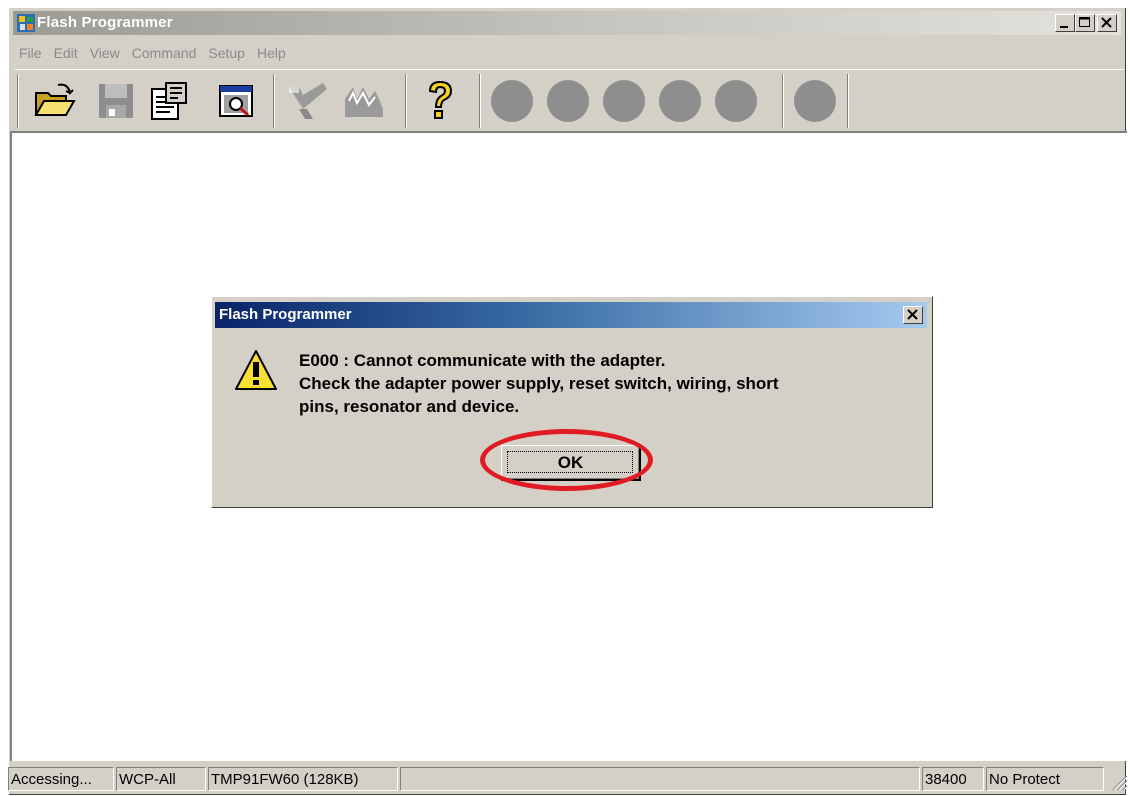 The height and width of the screenshot is (796, 1130). Describe the element at coordinates (1118, 781) in the screenshot. I see `resize-grip-icon` at that location.